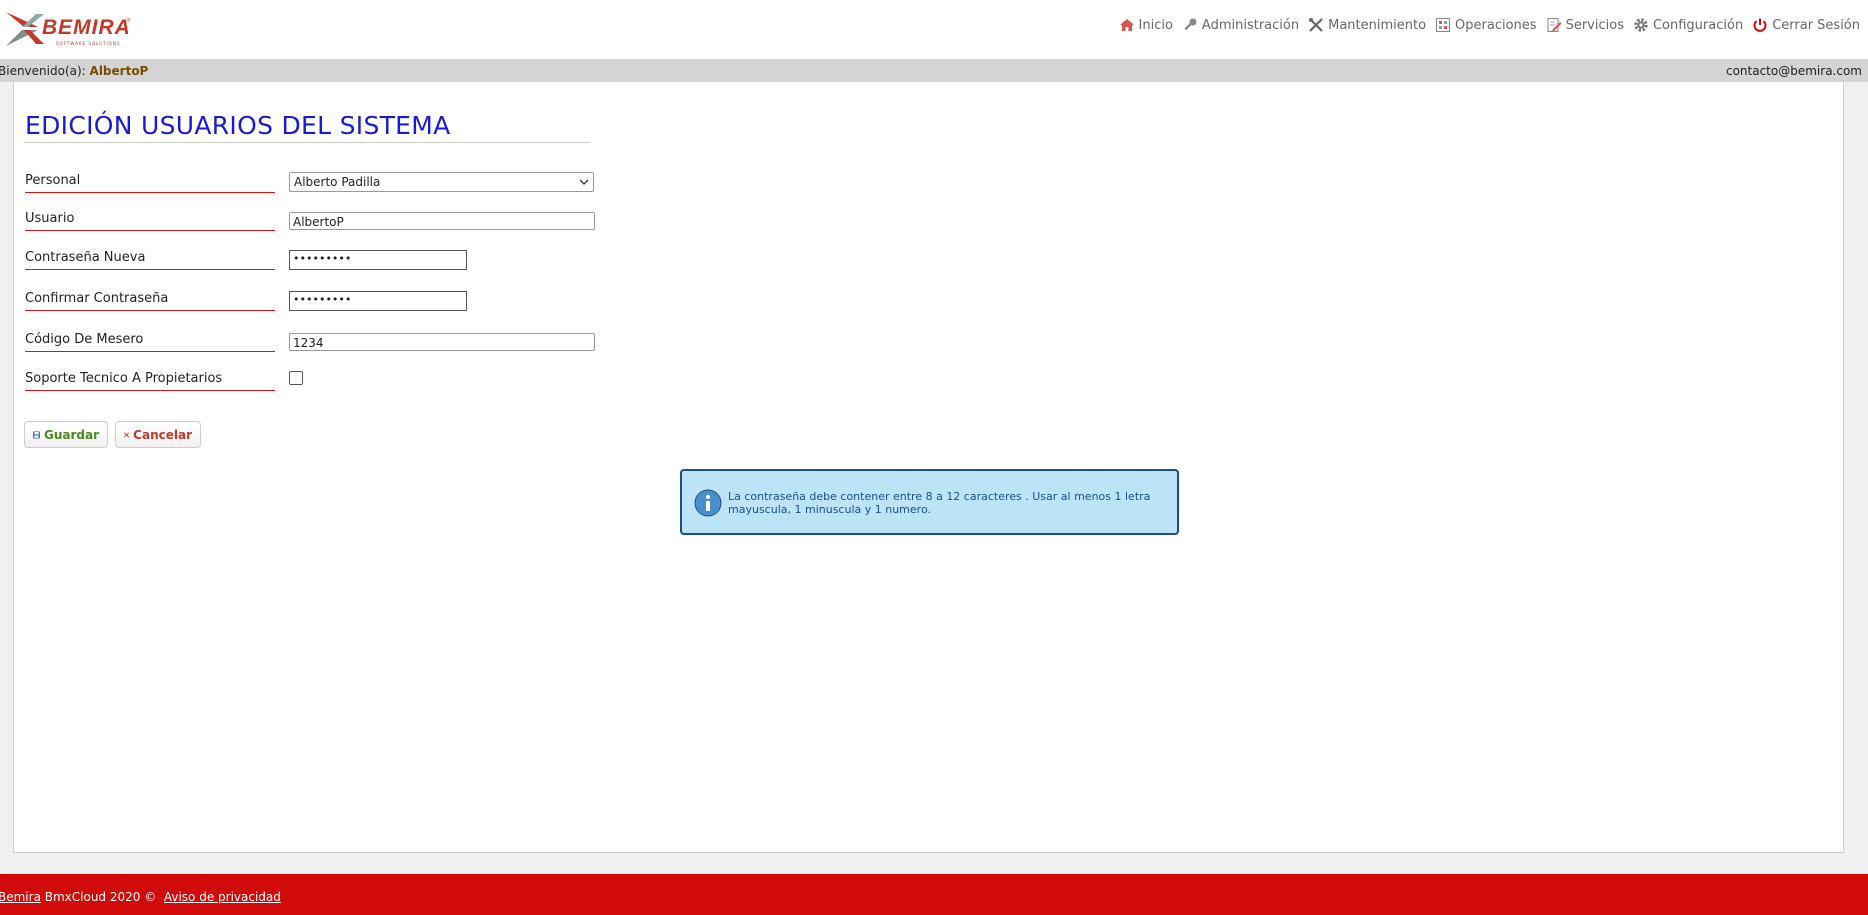 Image resolution: width=1868 pixels, height=915 pixels. Describe the element at coordinates (337, 182) in the screenshot. I see `personal-select-value: Alberto Padilla` at that location.